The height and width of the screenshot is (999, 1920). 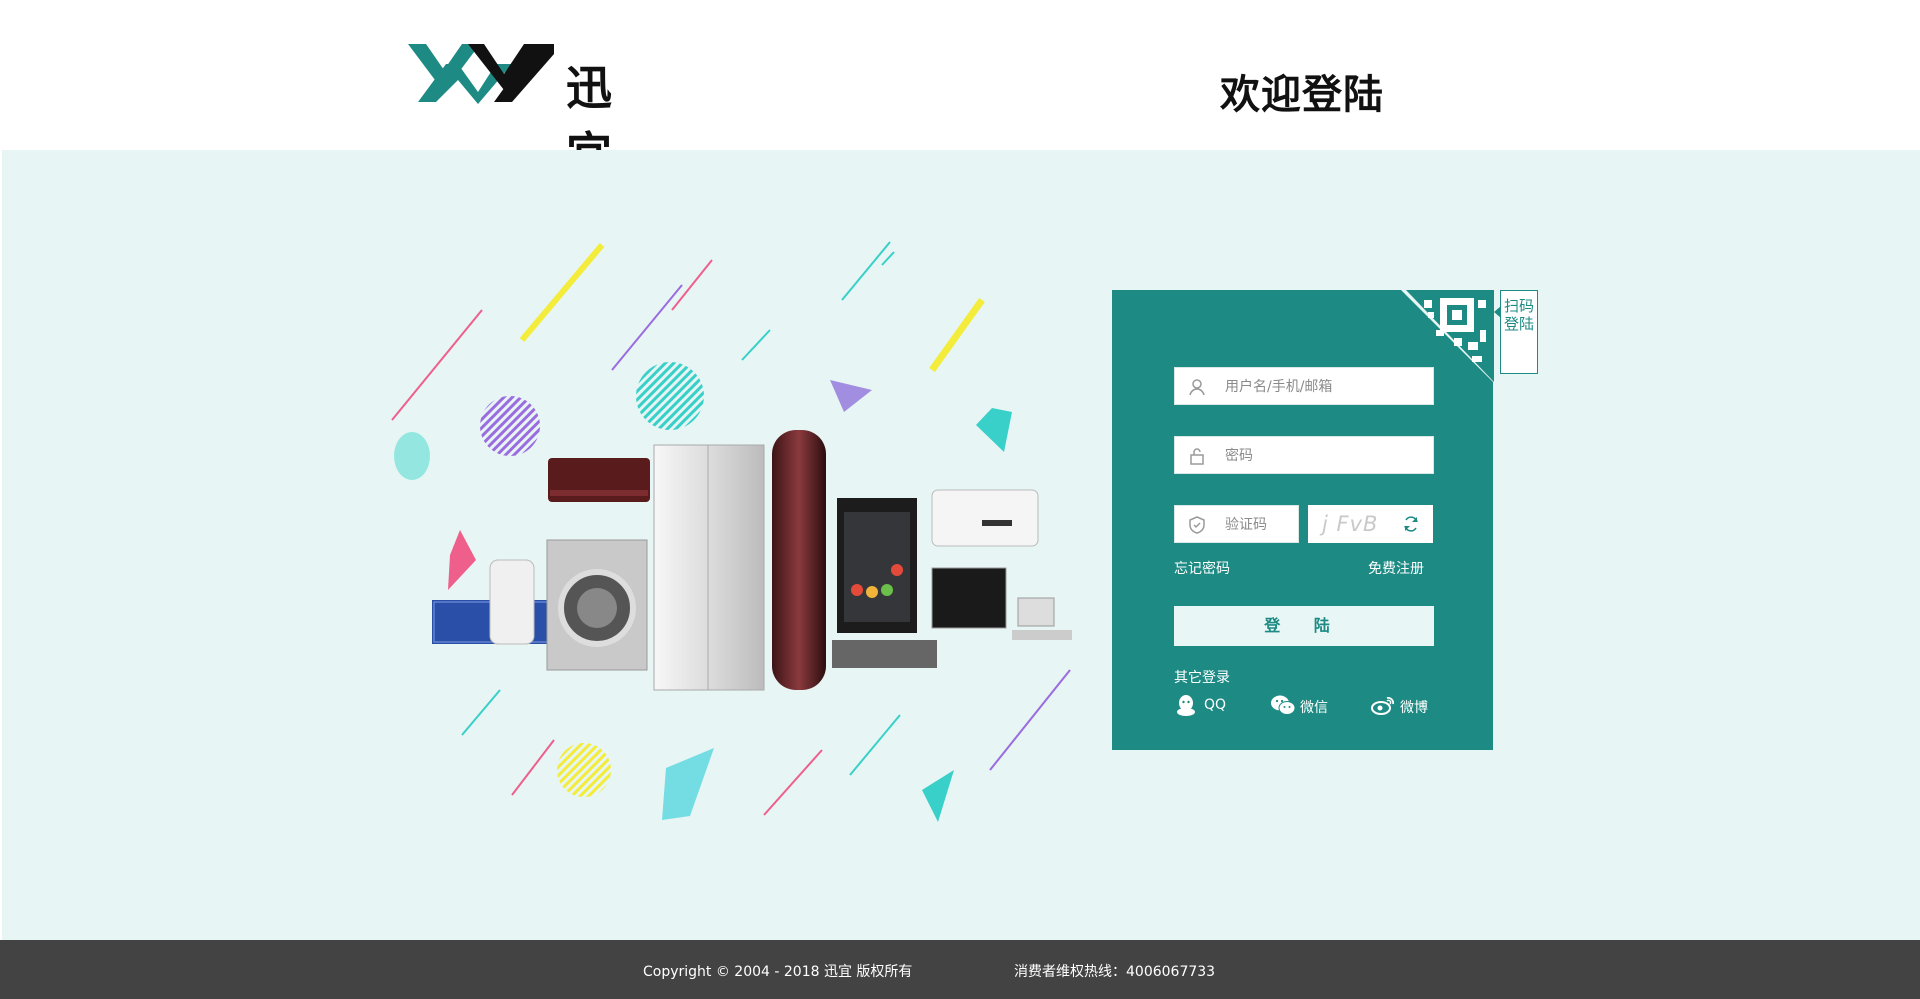 I want to click on electric-heater, so click(x=985, y=518).